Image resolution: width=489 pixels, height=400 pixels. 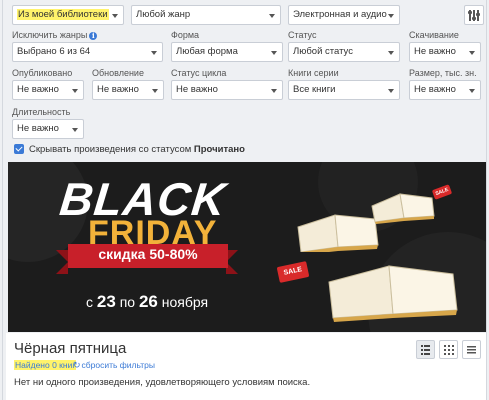 What do you see at coordinates (77, 365) in the screenshot?
I see `reset-icon: ↻` at bounding box center [77, 365].